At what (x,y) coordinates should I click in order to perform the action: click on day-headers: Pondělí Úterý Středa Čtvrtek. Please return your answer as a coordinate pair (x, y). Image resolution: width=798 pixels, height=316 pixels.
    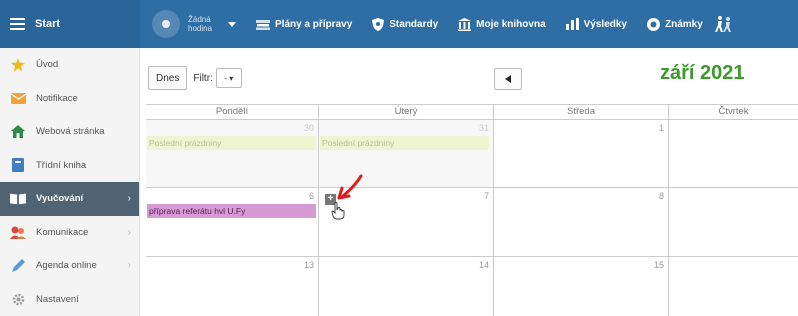
    Looking at the image, I should click on (472, 112).